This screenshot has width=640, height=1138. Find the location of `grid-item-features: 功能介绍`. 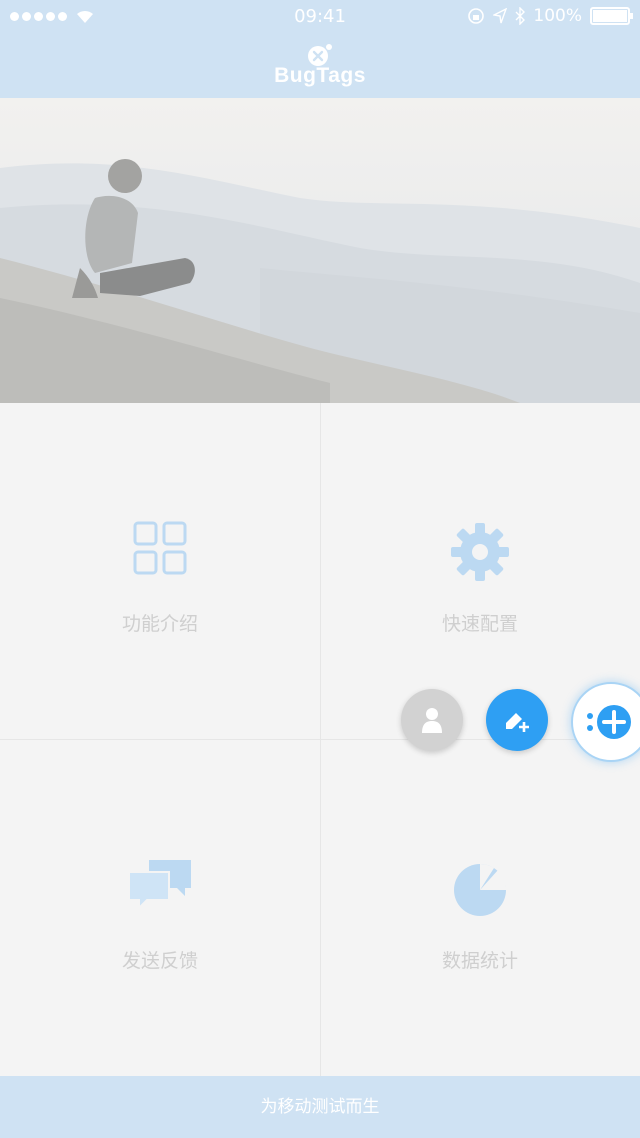

grid-item-features: 功能介绍 is located at coordinates (160, 571).